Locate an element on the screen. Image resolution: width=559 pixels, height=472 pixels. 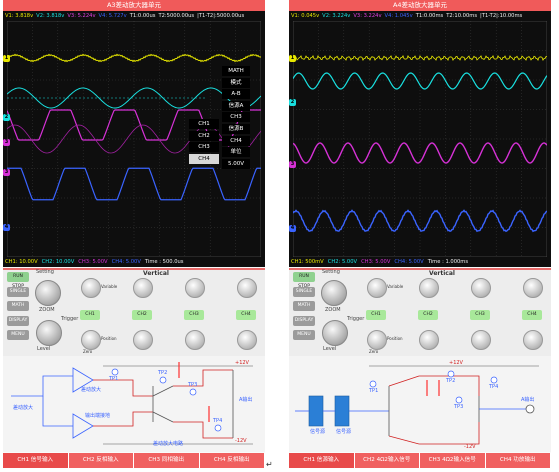
ch3-offset-marker: 3 is located at coordinates (6, 172).